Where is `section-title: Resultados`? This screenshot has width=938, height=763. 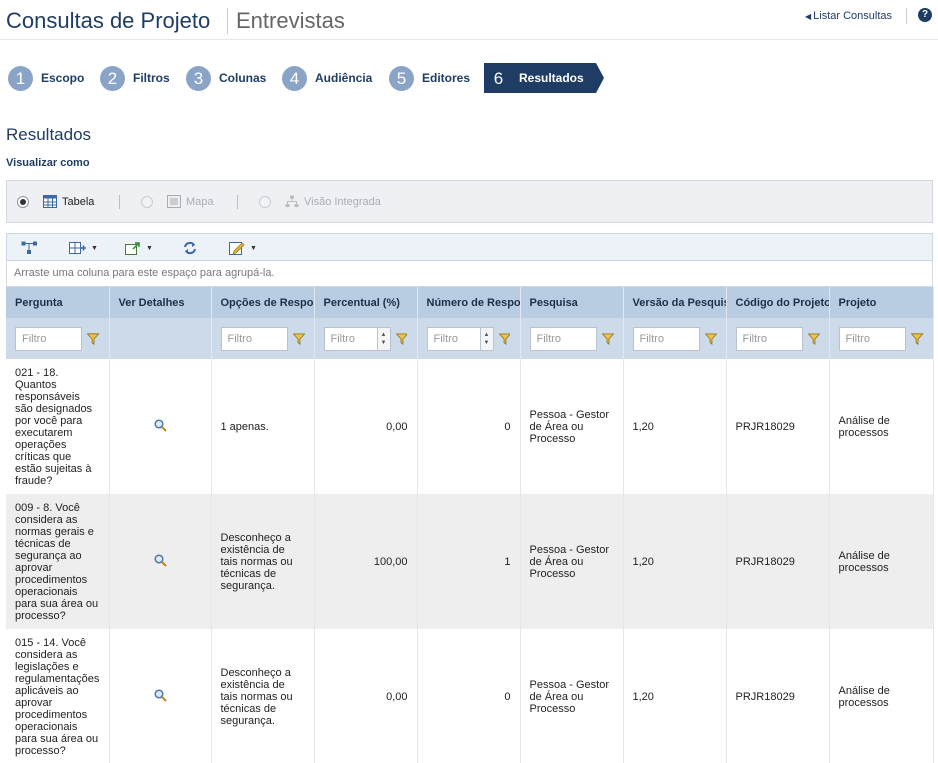 section-title: Resultados is located at coordinates (49, 134).